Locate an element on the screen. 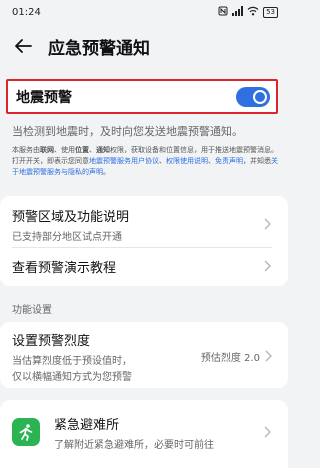 The width and height of the screenshot is (320, 468). notice-text: ，并知悉 is located at coordinates (257, 161).